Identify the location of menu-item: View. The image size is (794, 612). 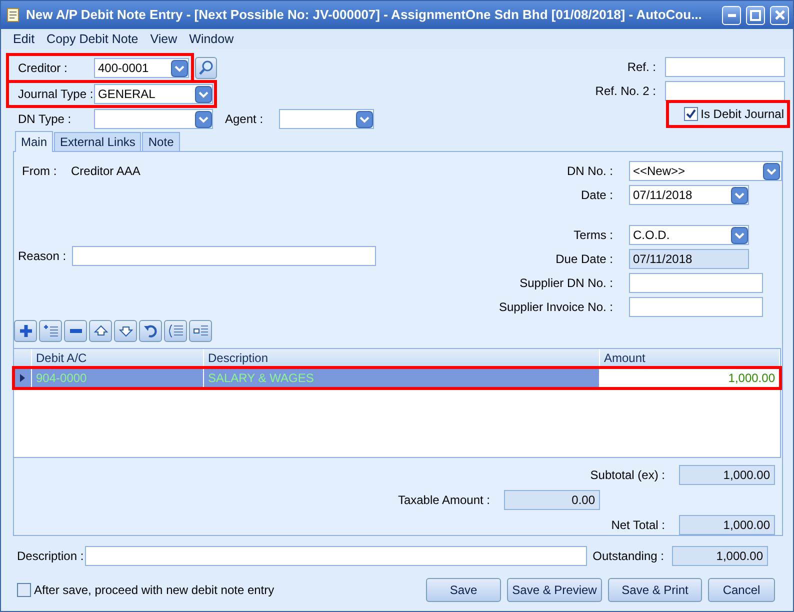
(164, 39).